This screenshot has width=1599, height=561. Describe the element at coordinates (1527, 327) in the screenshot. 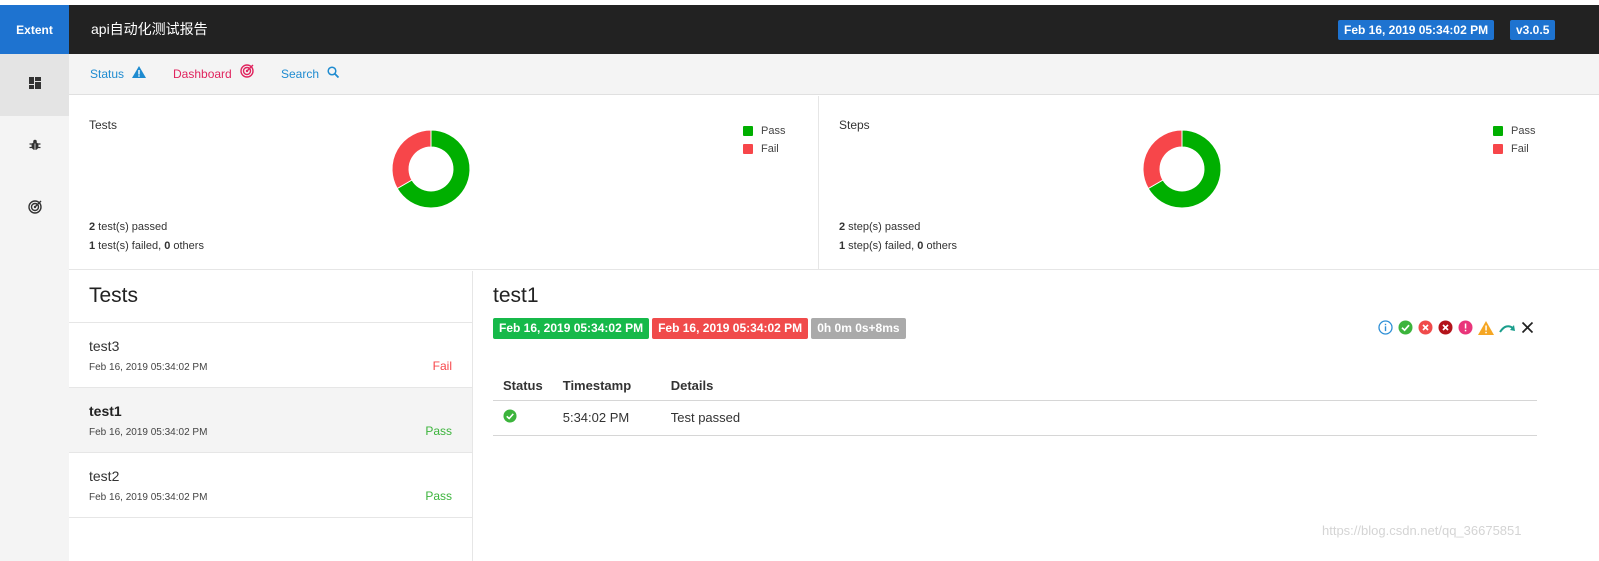

I see `clear-filter-icon` at that location.